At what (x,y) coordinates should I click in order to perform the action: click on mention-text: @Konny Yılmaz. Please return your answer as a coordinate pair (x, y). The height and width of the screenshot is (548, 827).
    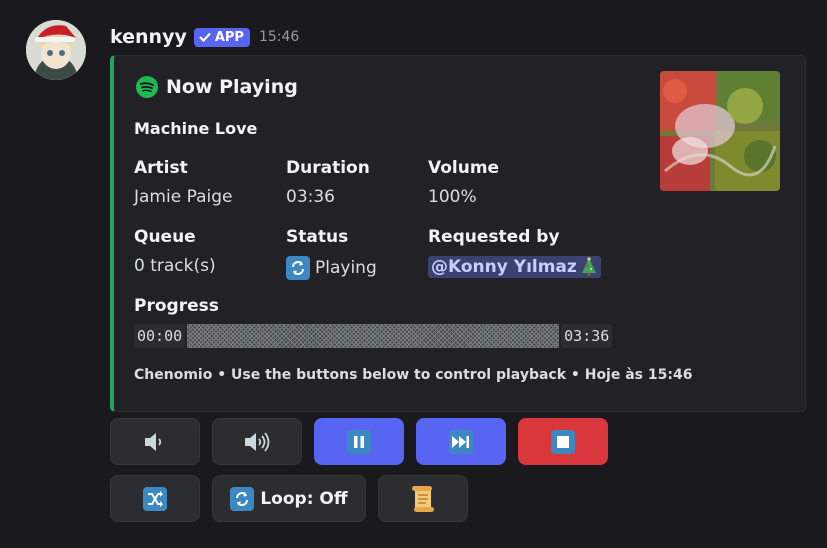
    Looking at the image, I should click on (504, 267).